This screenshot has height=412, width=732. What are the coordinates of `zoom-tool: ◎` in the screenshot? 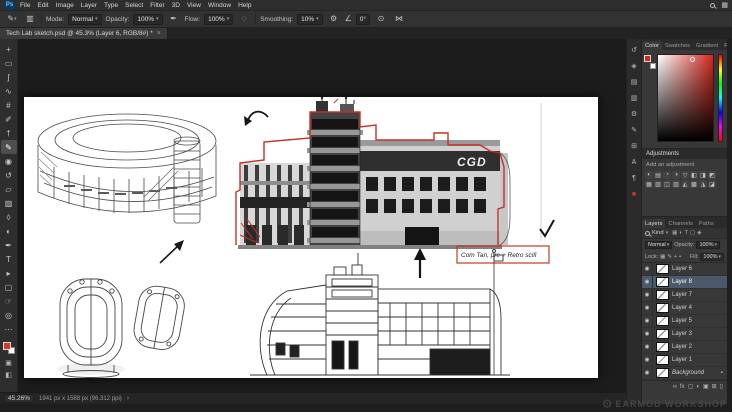 It's located at (9, 315).